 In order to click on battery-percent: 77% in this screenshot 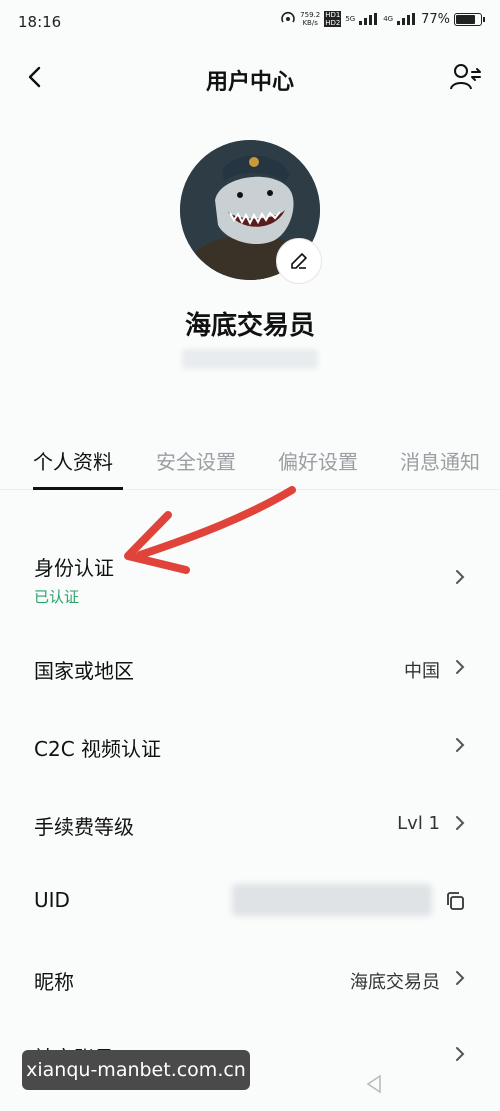, I will do `click(435, 19)`.